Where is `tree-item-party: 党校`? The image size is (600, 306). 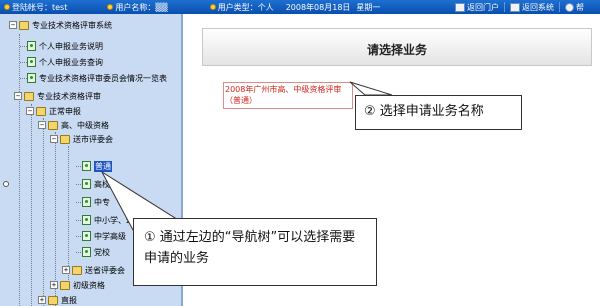
tree-item-party: 党校 is located at coordinates (96, 252).